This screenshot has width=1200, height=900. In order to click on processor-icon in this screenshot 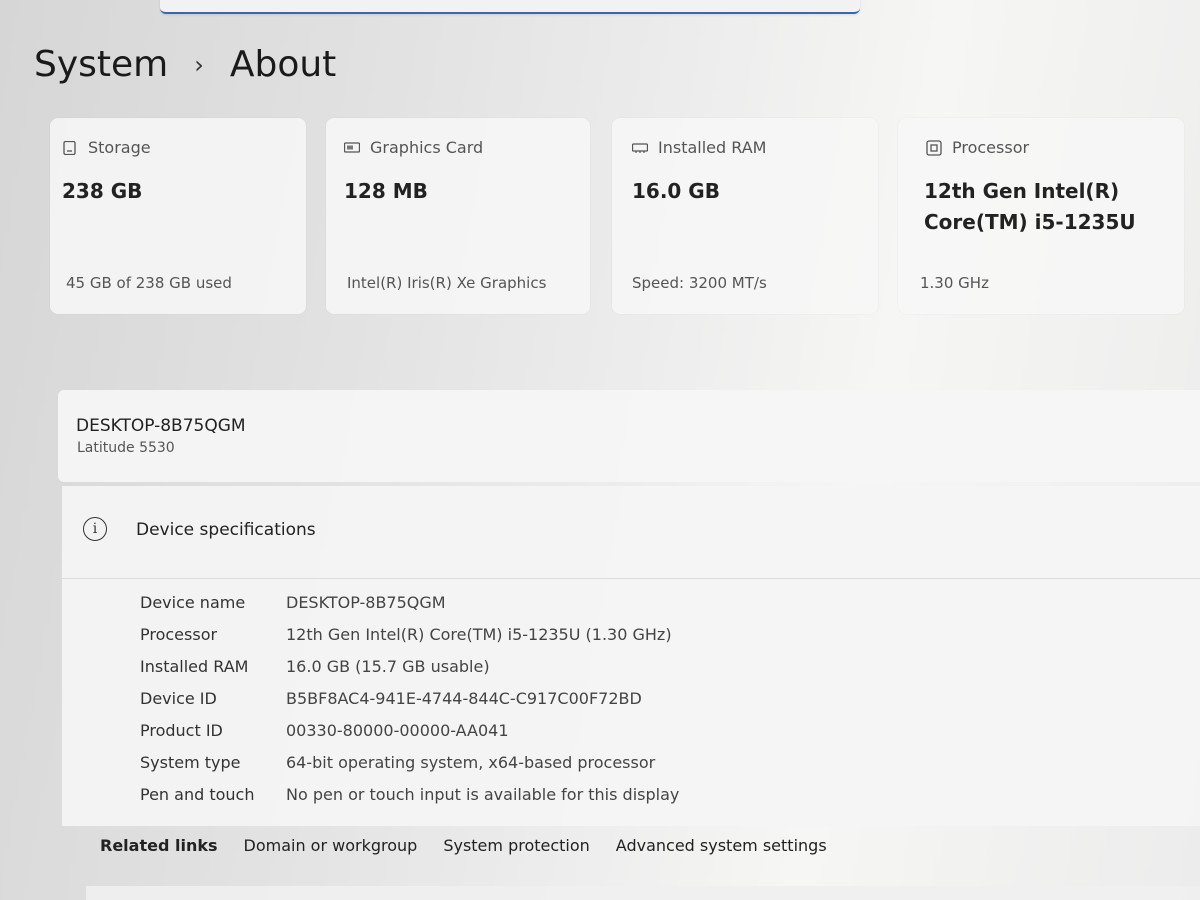, I will do `click(934, 147)`.